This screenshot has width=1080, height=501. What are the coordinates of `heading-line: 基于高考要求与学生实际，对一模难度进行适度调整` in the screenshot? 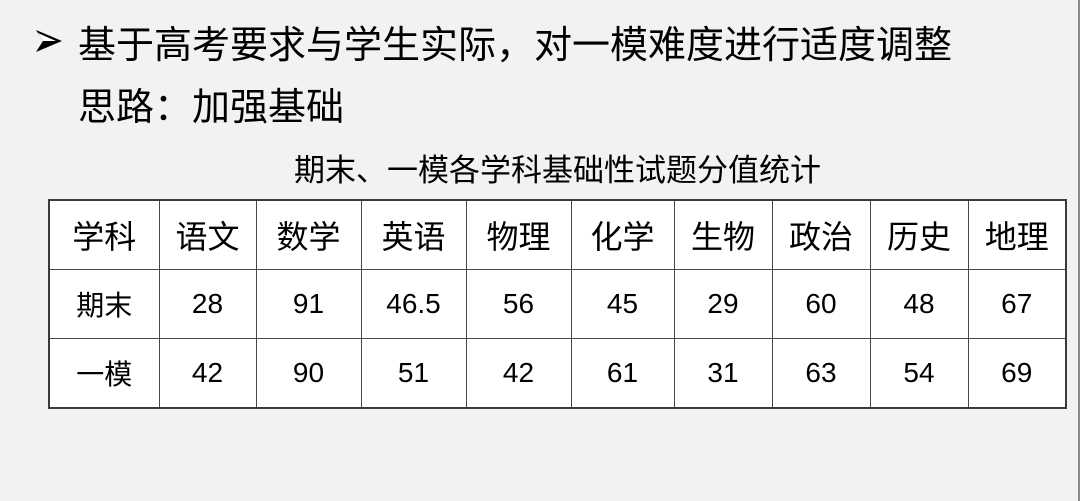 It's located at (493, 41).